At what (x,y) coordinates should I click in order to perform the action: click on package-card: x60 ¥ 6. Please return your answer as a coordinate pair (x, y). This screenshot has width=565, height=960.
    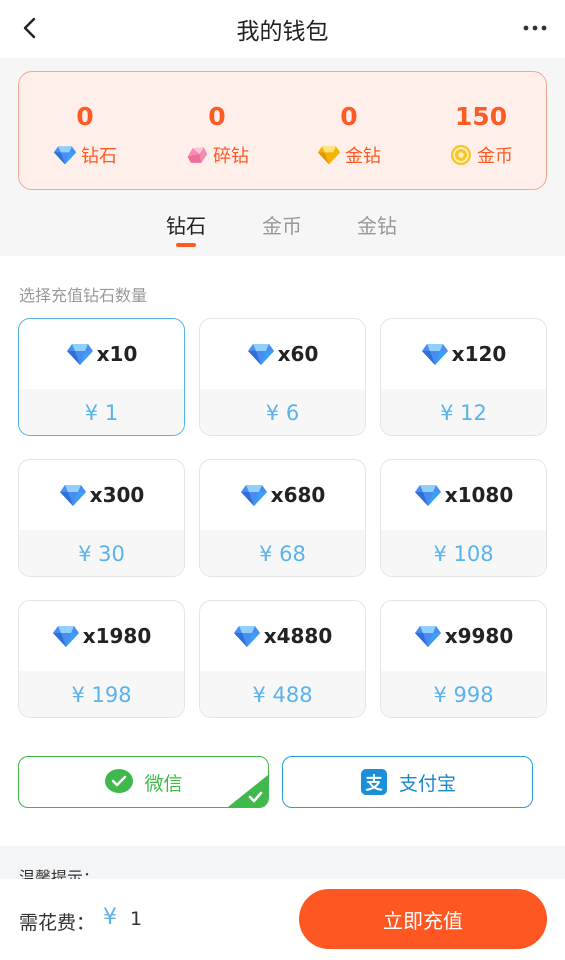
    Looking at the image, I should click on (282, 377).